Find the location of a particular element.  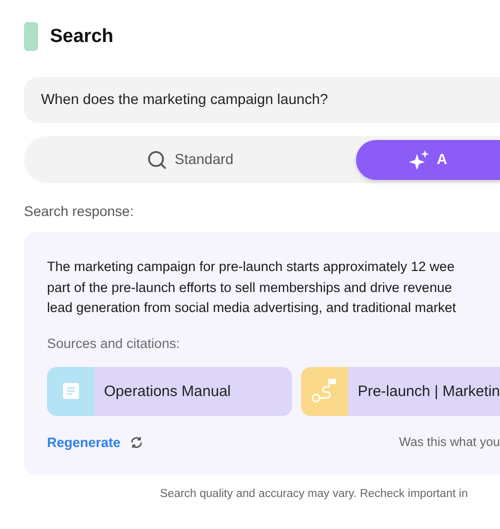

route-flag-icon is located at coordinates (324, 391).